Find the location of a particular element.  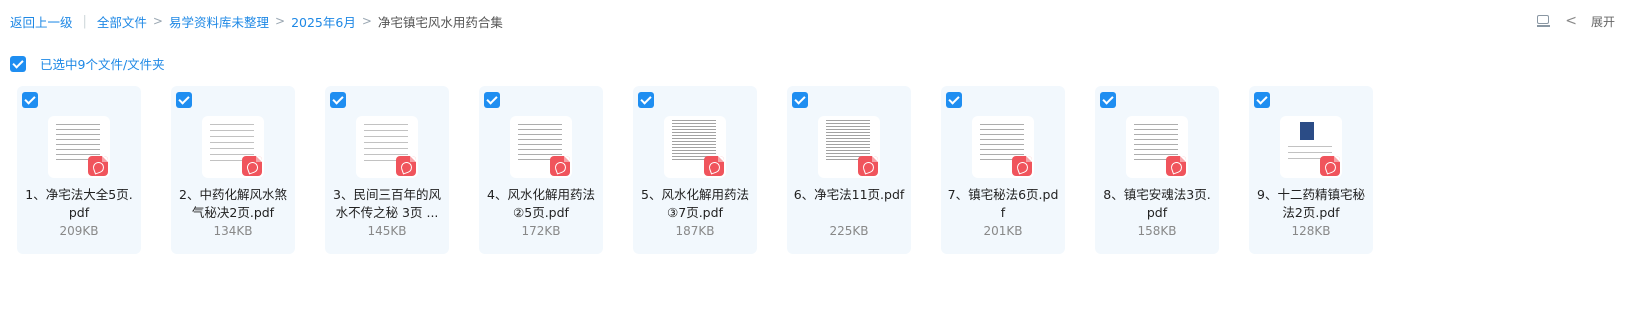

file-name: 9、十二药精镇宅秘法2页.pdf is located at coordinates (1311, 203).